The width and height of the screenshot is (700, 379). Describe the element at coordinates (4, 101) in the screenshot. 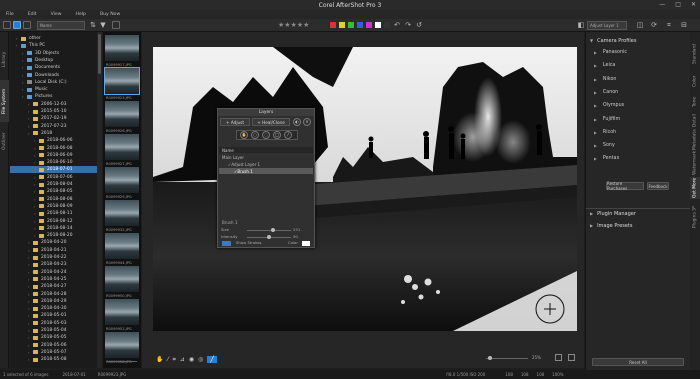

I see `tab-file-system: File System` at that location.